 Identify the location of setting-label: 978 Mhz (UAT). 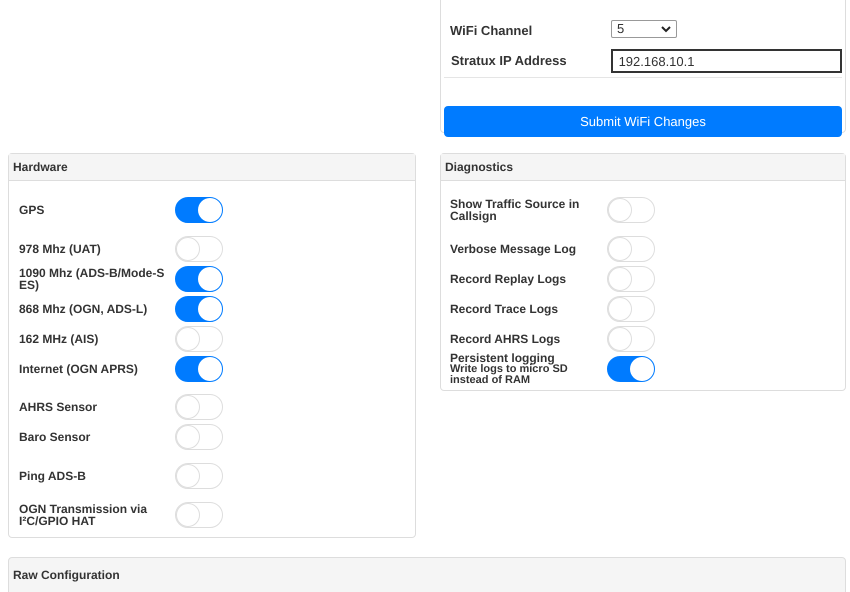
(60, 249).